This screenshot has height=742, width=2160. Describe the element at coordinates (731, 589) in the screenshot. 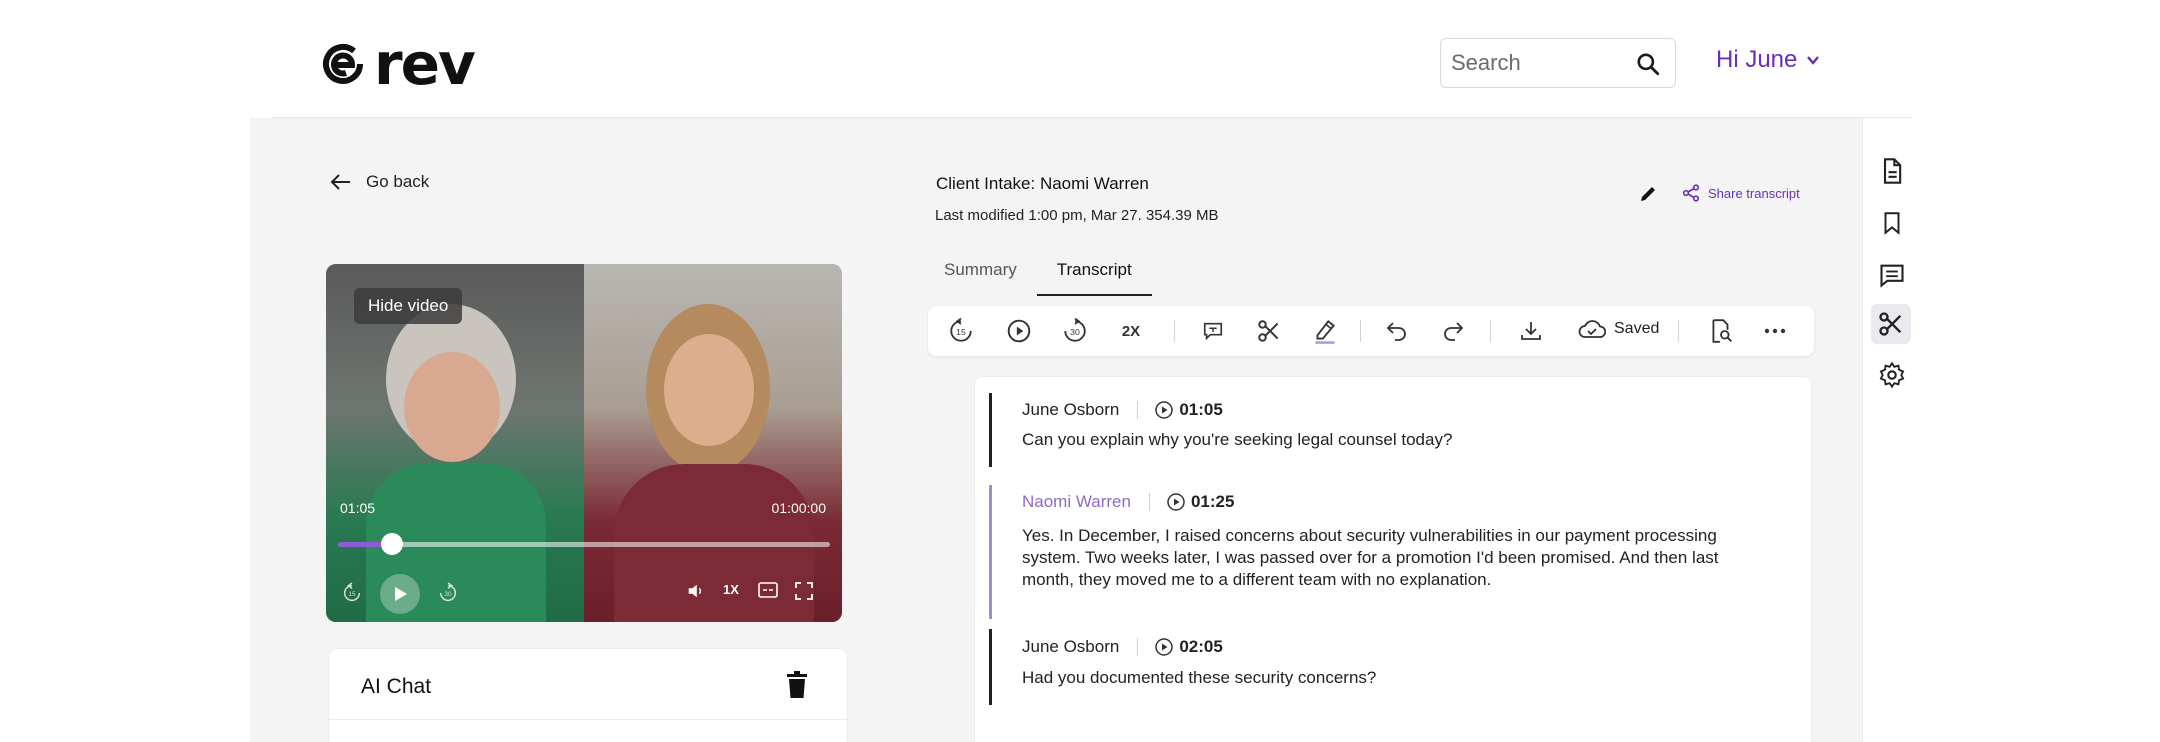

I see `playback-speed-button: 1X` at that location.